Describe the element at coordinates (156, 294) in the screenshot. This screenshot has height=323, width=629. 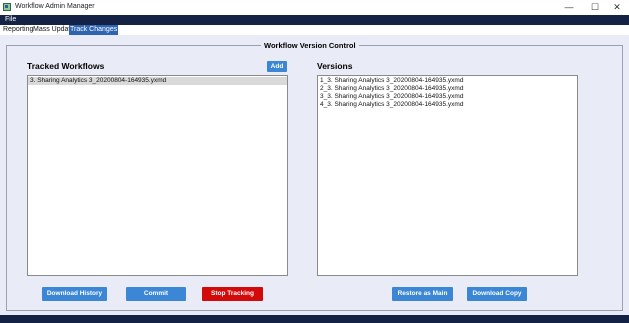
I see `commit-button: Commit` at that location.